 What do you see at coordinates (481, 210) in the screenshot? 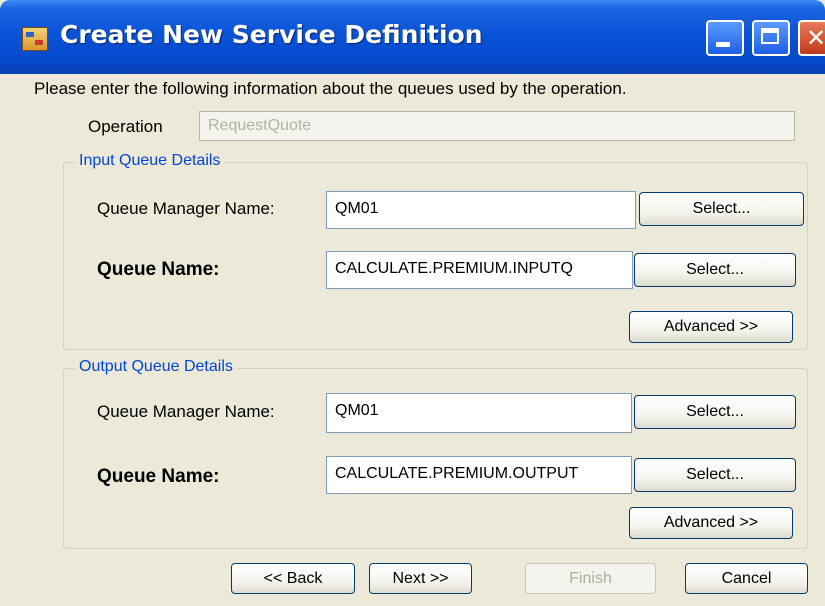
I see `input-queue-manager-field: QM01` at bounding box center [481, 210].